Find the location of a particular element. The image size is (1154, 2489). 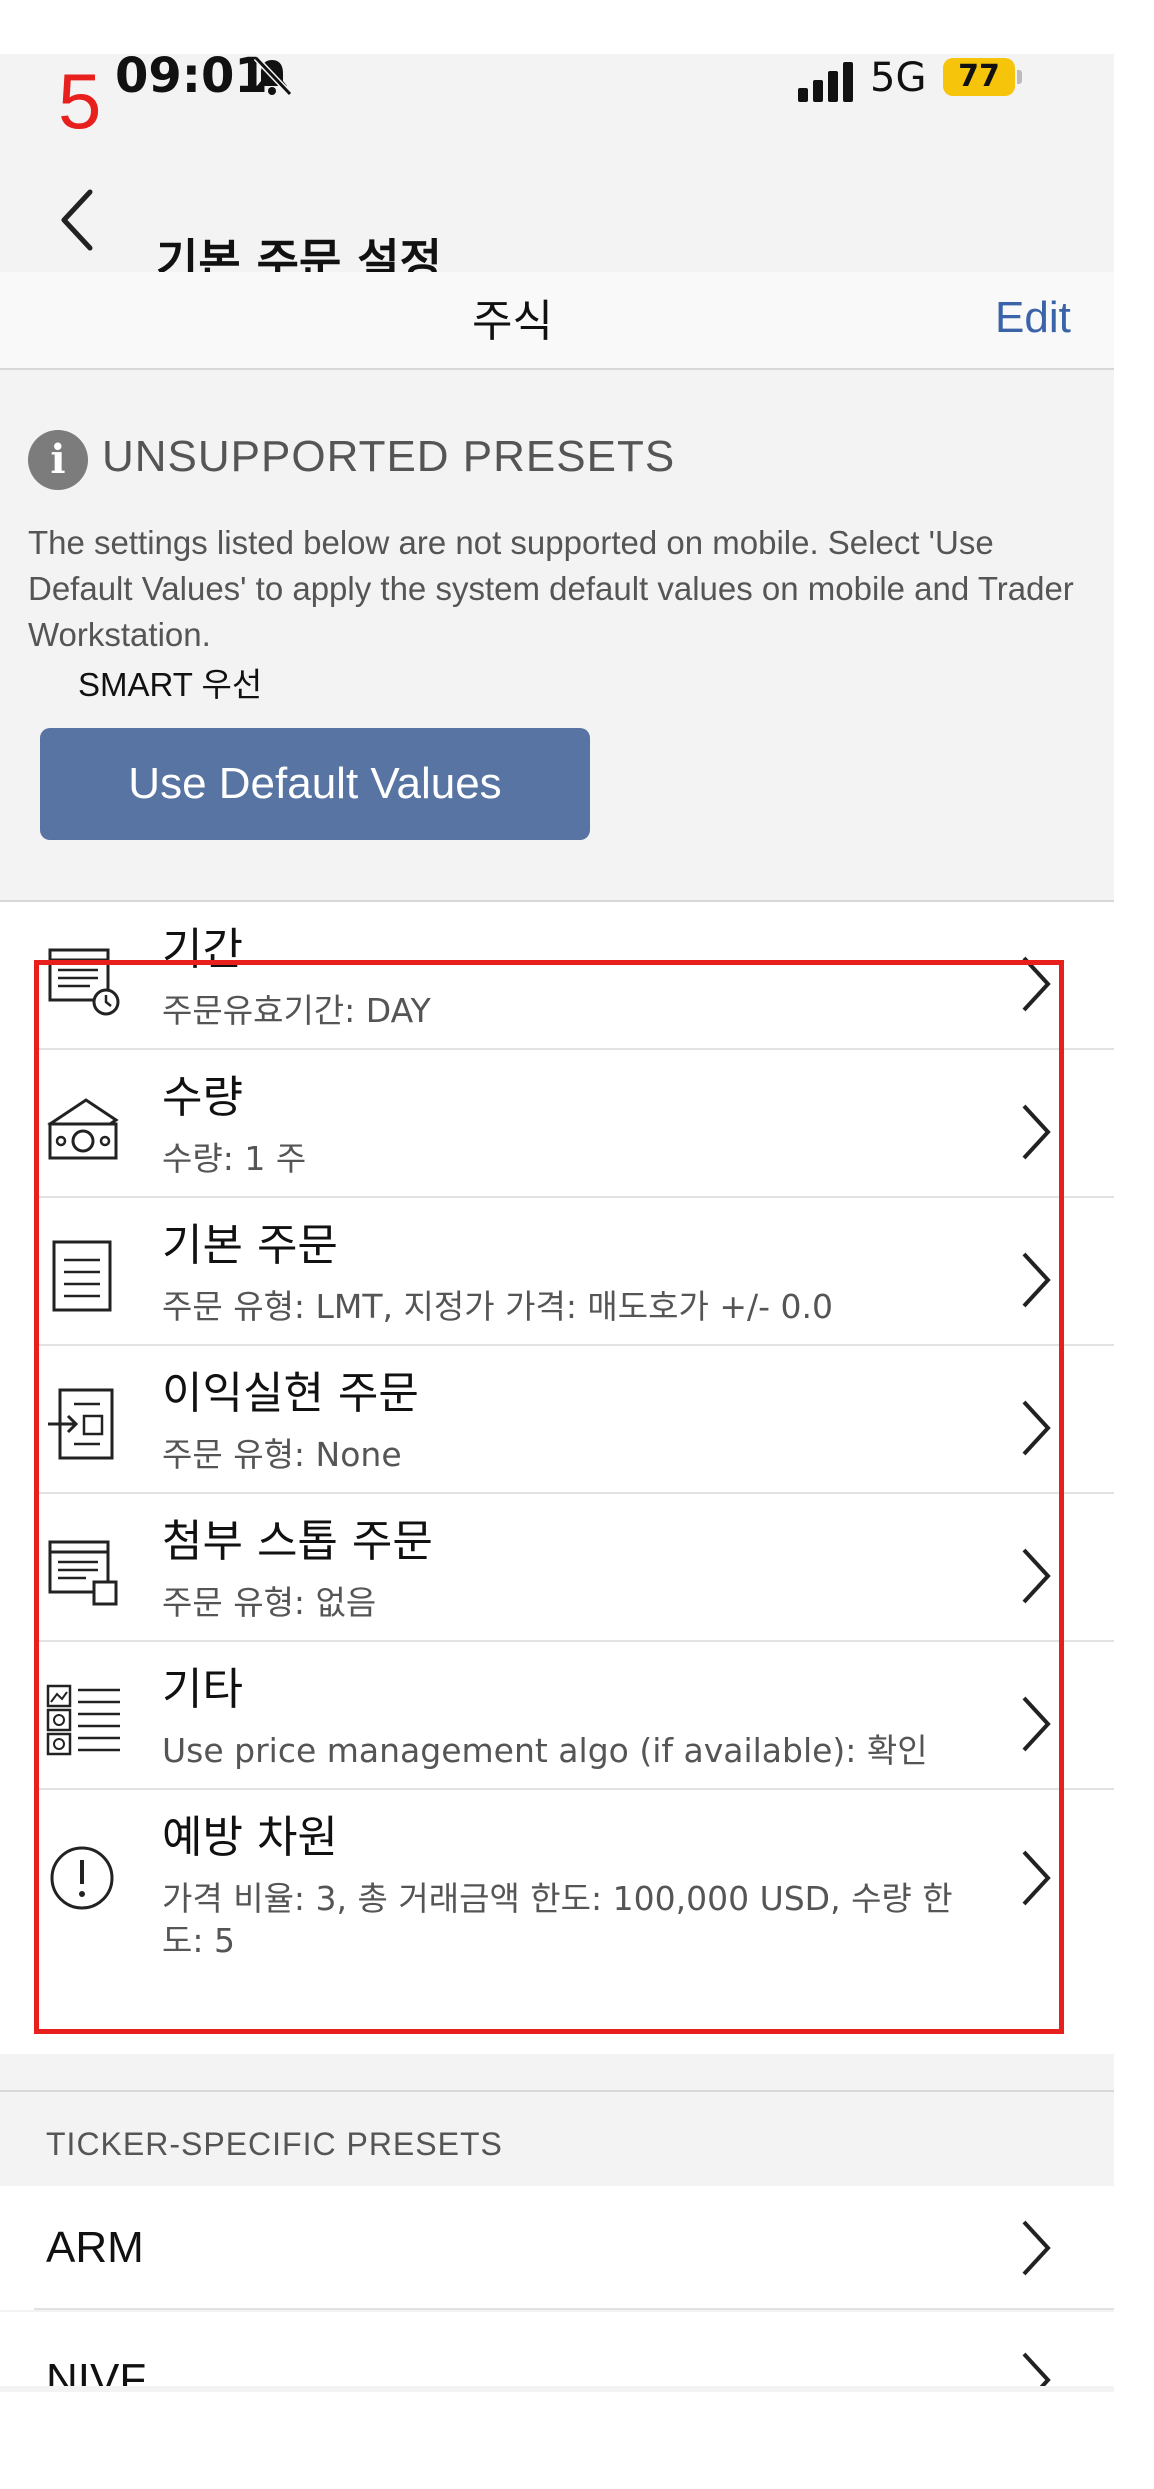

exclamation-circle-icon is located at coordinates (82, 1878).